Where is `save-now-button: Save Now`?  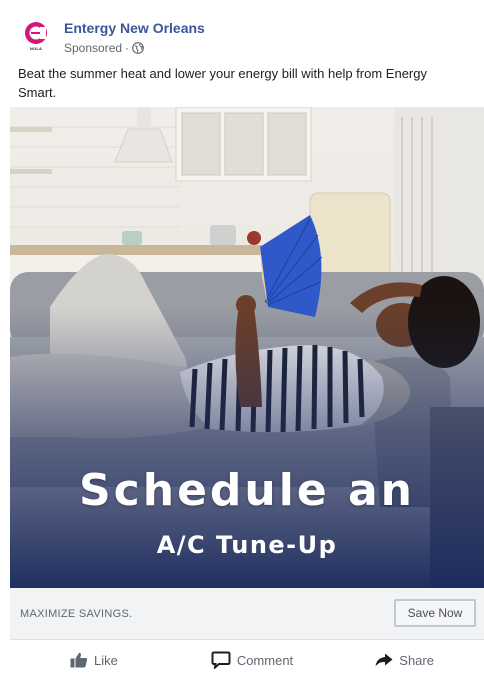 save-now-button: Save Now is located at coordinates (435, 613).